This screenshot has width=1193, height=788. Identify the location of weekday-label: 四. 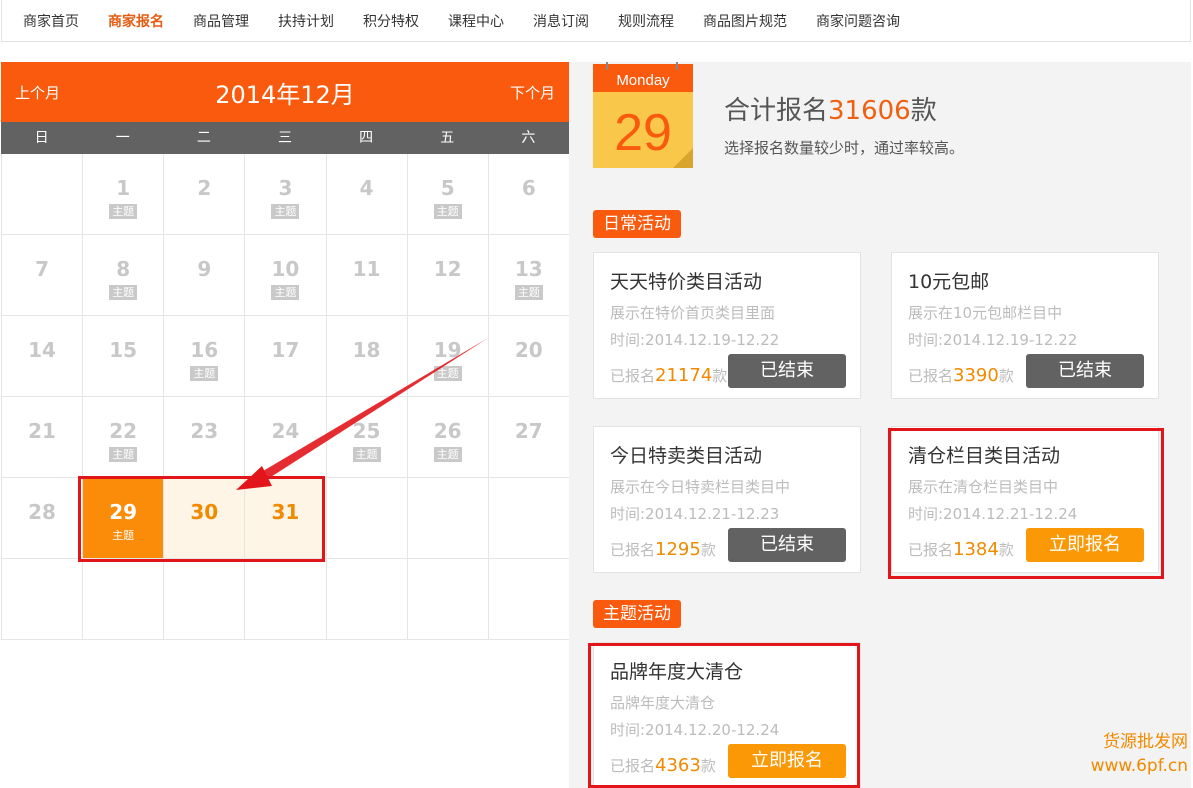
(366, 138).